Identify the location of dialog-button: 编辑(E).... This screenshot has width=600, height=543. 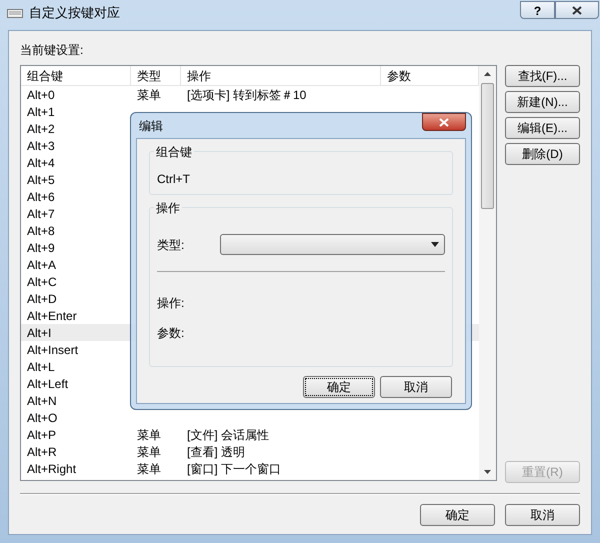
(542, 128).